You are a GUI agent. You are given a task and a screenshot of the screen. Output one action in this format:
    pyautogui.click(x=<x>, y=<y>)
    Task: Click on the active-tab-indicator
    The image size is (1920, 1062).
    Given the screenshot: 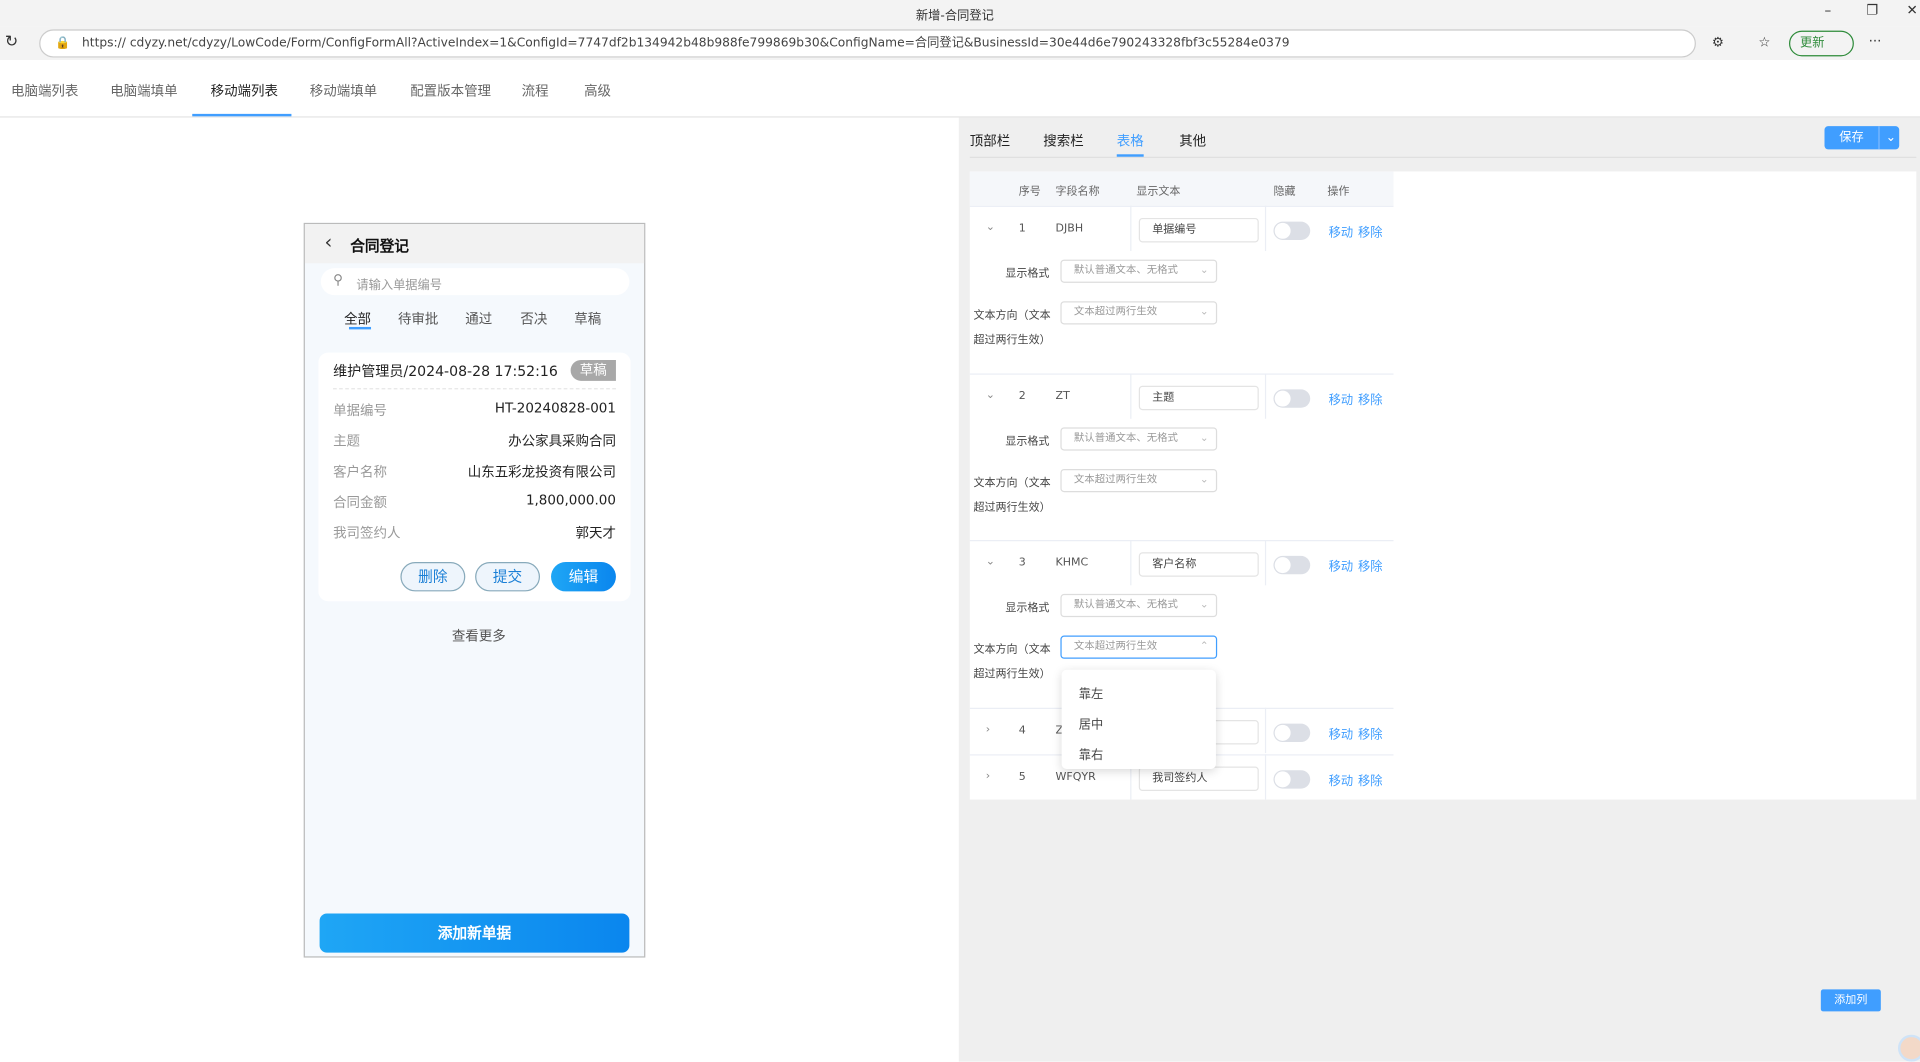 What is the action you would take?
    pyautogui.click(x=242, y=115)
    